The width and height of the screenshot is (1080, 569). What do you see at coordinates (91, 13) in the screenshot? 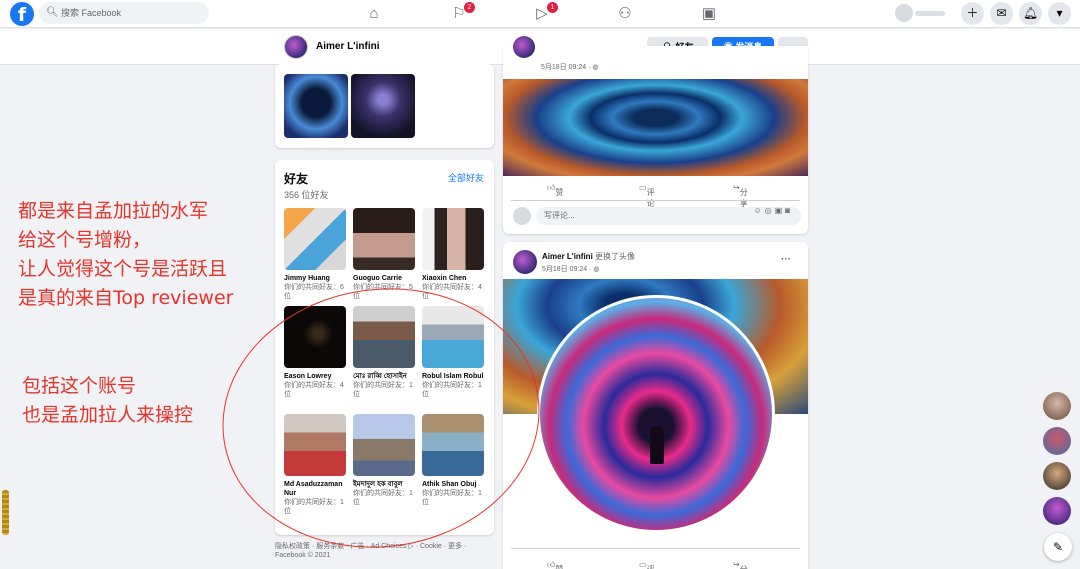
I see `search-placeholder: 搜索 Facebook` at bounding box center [91, 13].